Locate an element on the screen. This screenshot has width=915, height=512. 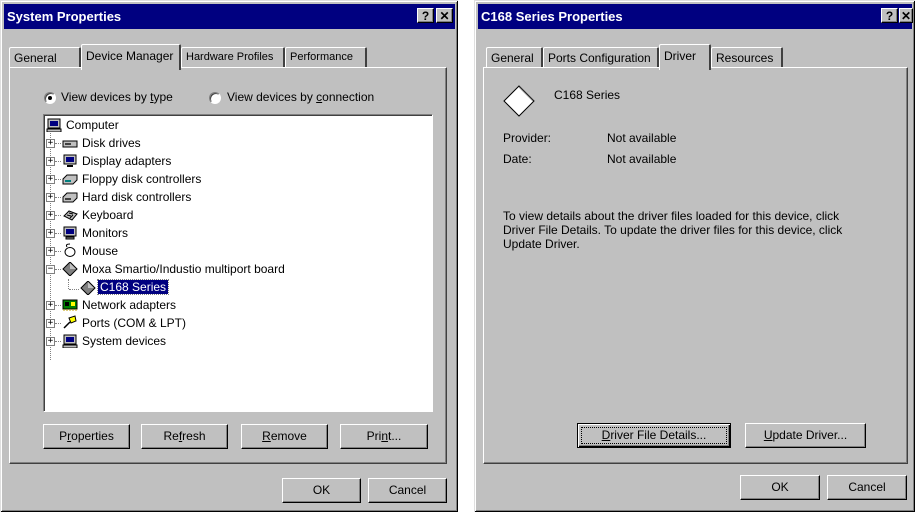
selected-device-label: C168 Series is located at coordinates (133, 287).